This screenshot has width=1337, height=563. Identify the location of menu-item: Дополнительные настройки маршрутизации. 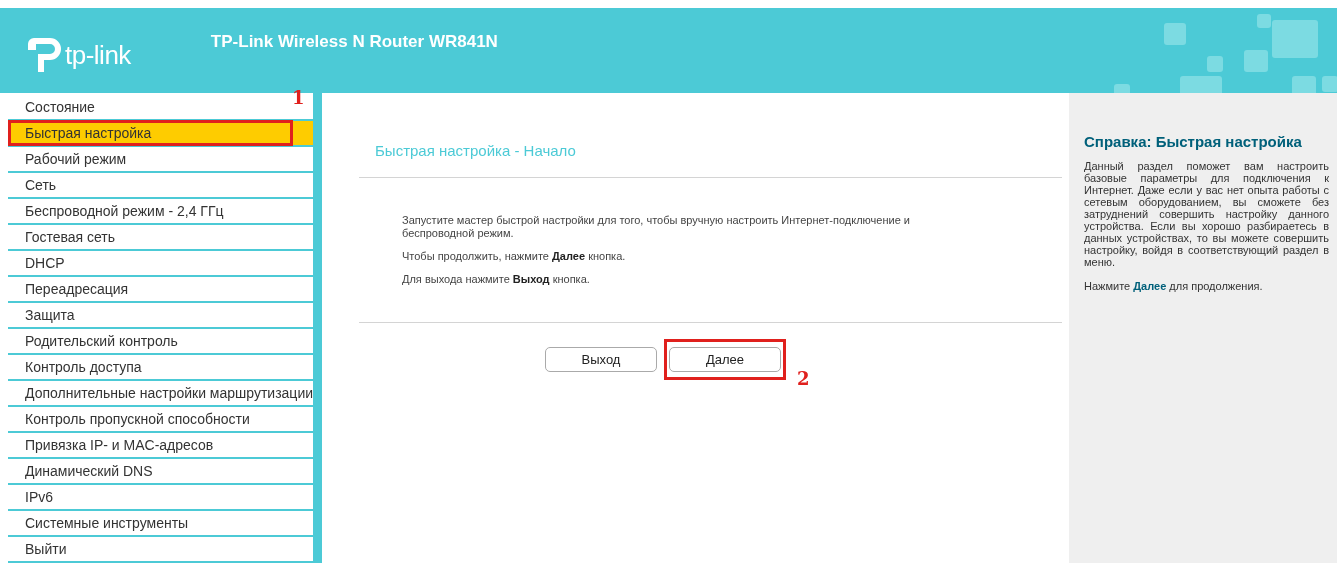
(160, 394).